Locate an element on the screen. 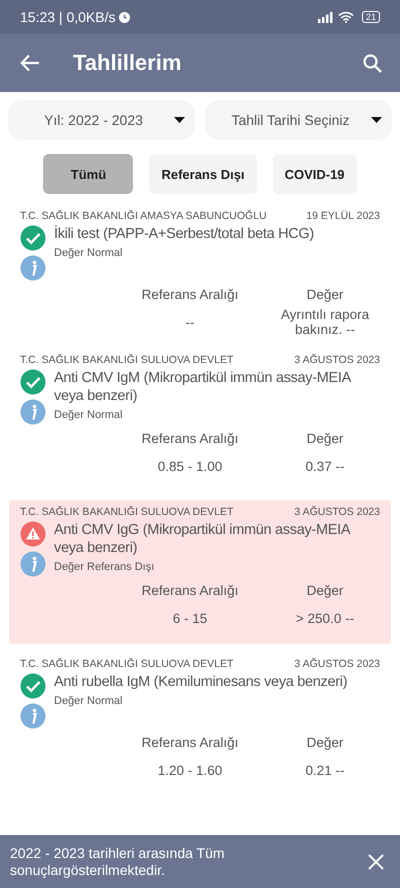 This screenshot has height=888, width=400. filter-tab: Tümü is located at coordinates (88, 174).